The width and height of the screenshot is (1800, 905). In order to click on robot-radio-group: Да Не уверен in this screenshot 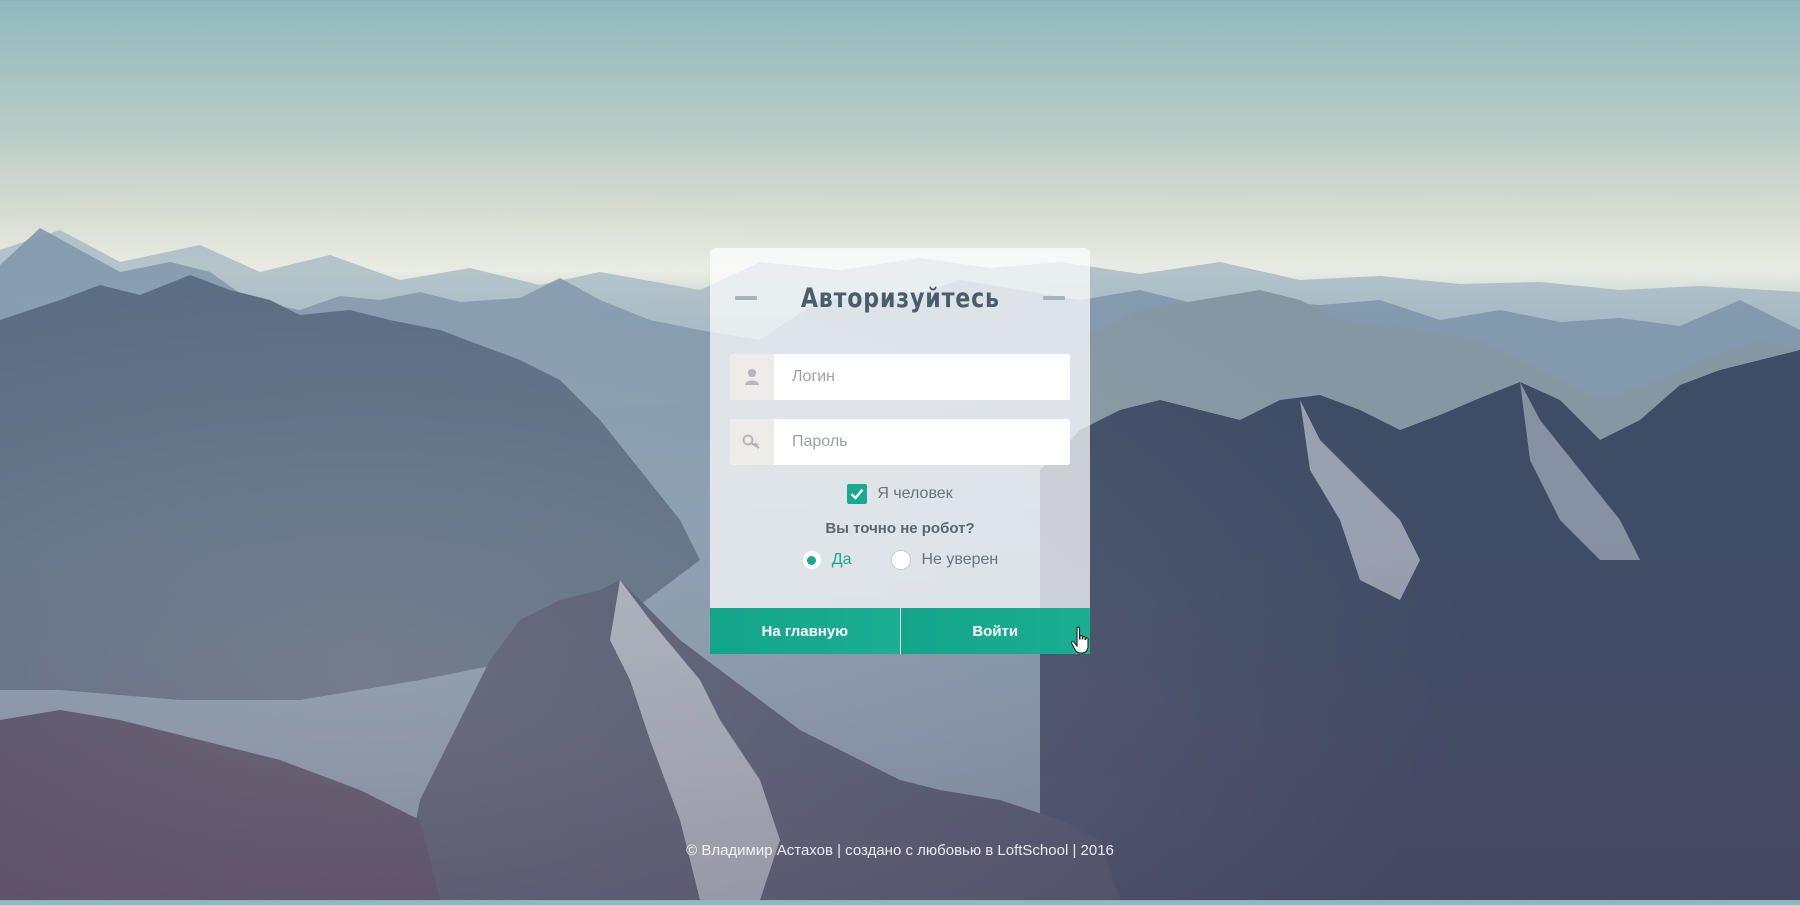, I will do `click(900, 560)`.